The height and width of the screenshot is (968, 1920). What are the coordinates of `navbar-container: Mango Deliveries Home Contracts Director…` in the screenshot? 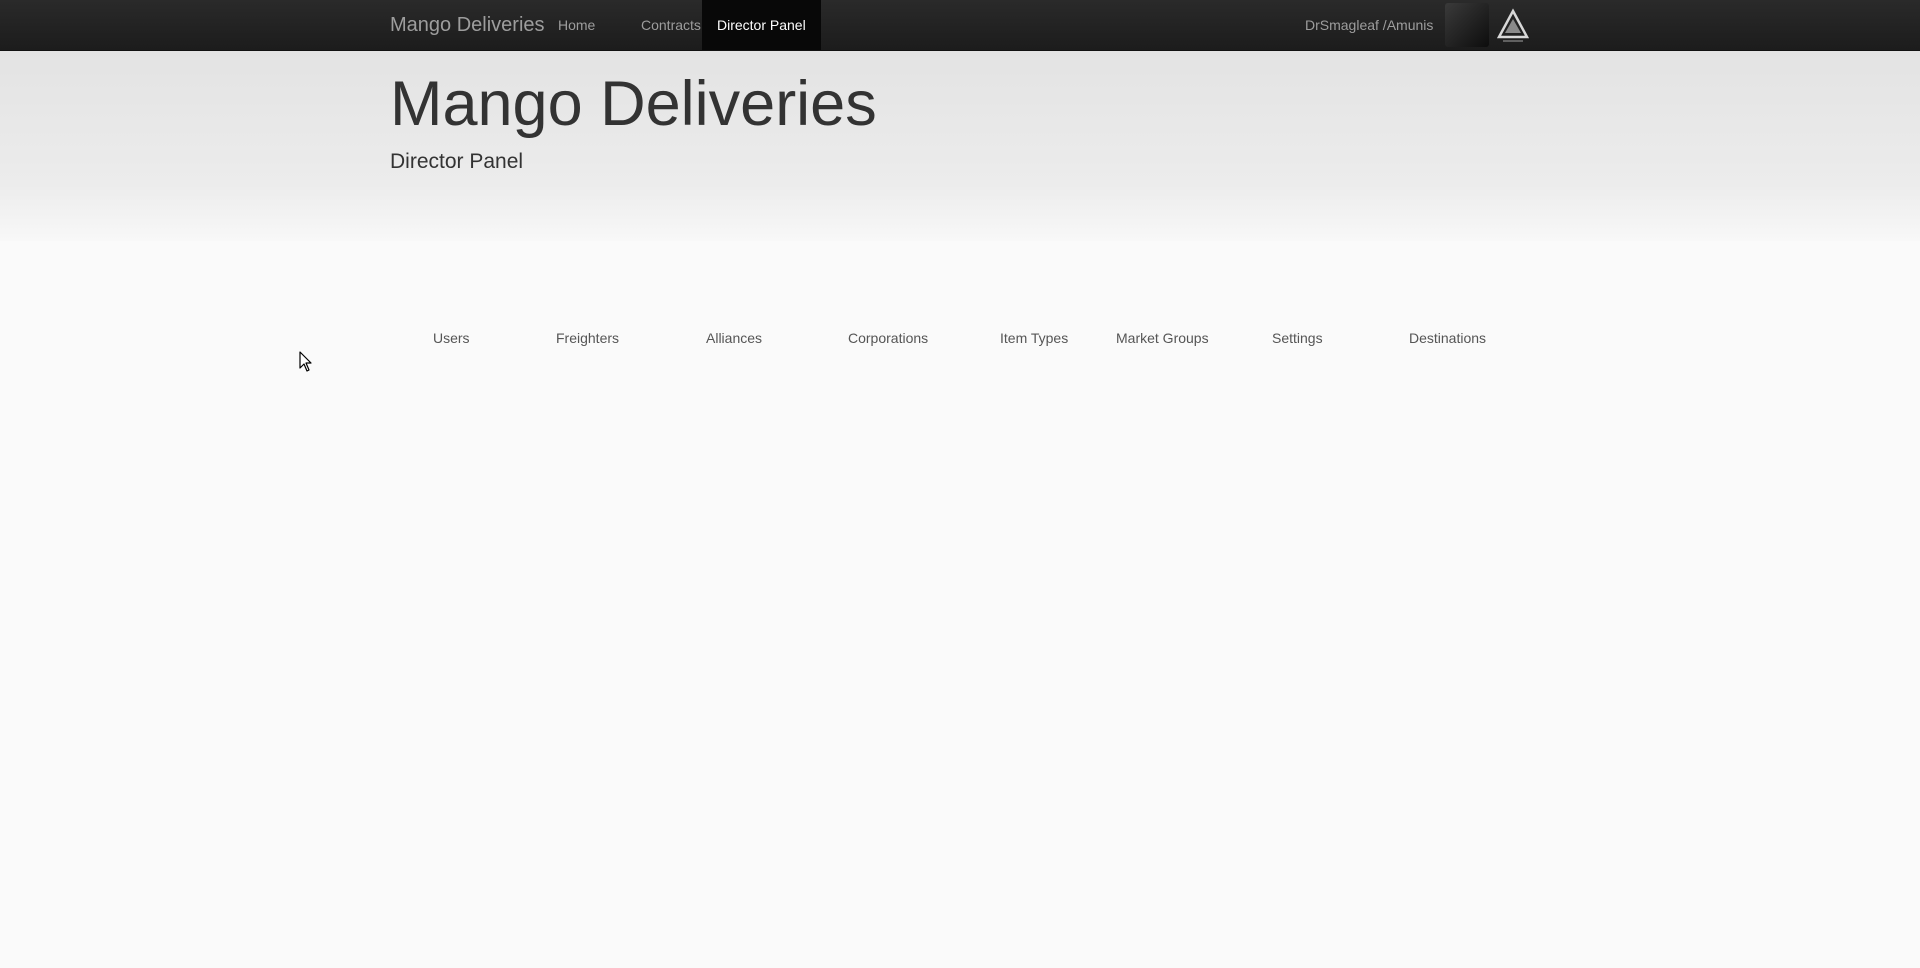 It's located at (960, 25).